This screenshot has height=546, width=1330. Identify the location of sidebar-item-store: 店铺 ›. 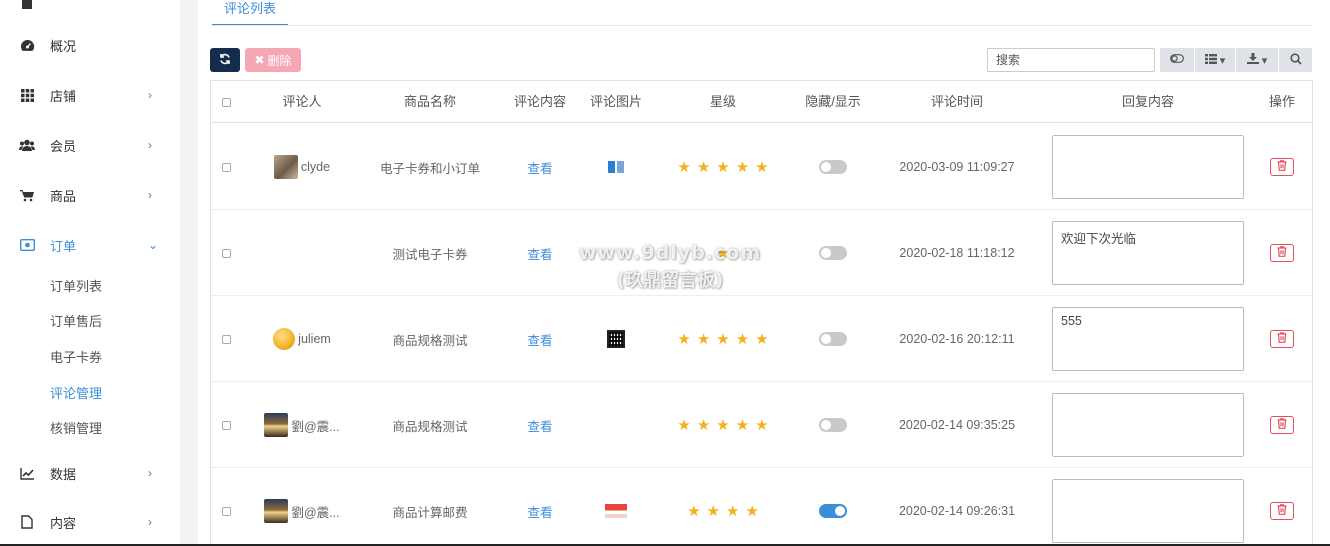
(90, 95).